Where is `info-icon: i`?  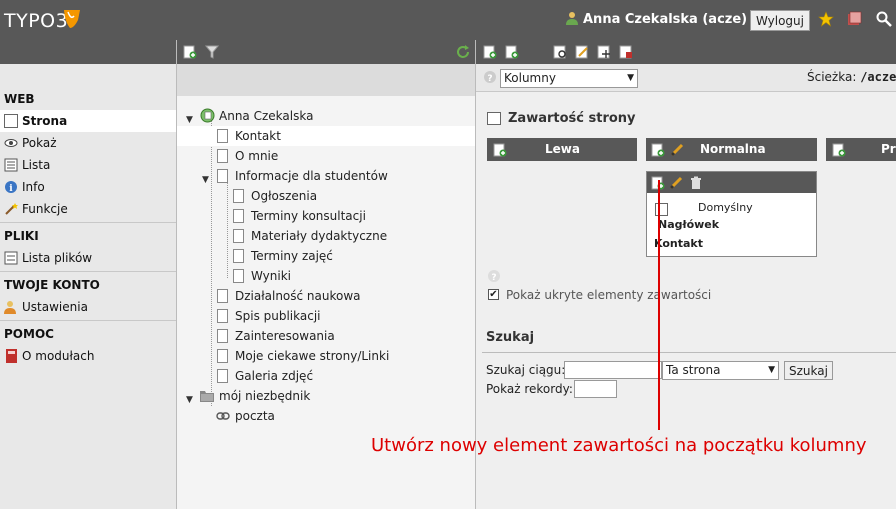
info-icon: i is located at coordinates (11, 187).